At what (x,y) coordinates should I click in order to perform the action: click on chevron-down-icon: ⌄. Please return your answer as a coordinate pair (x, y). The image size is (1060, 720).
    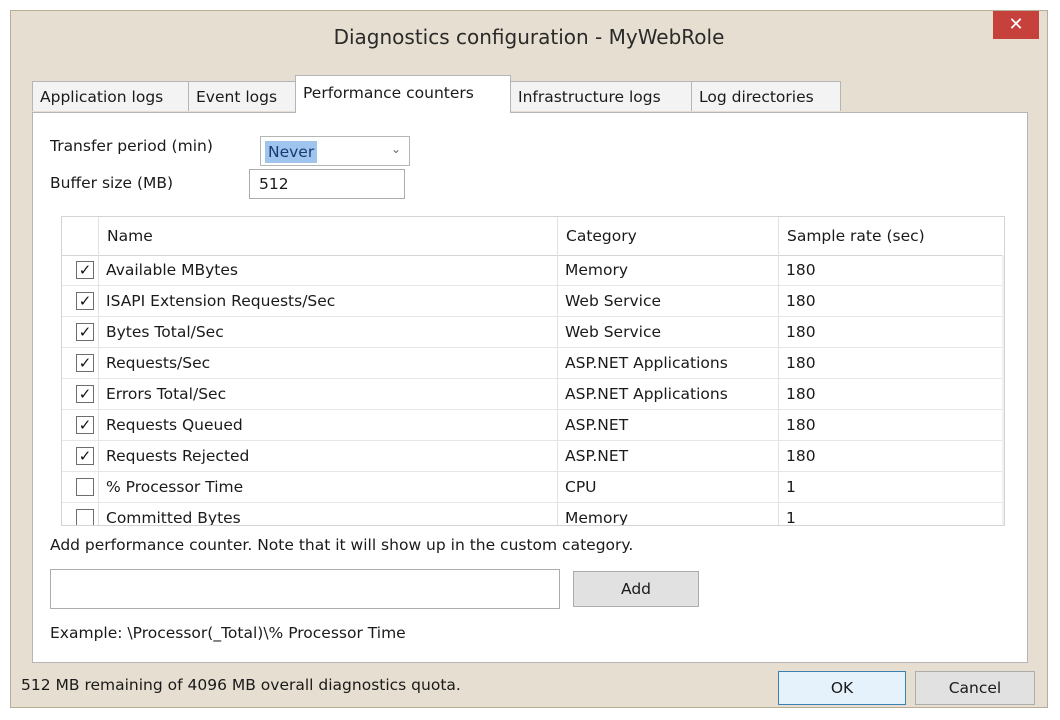
    Looking at the image, I should click on (395, 149).